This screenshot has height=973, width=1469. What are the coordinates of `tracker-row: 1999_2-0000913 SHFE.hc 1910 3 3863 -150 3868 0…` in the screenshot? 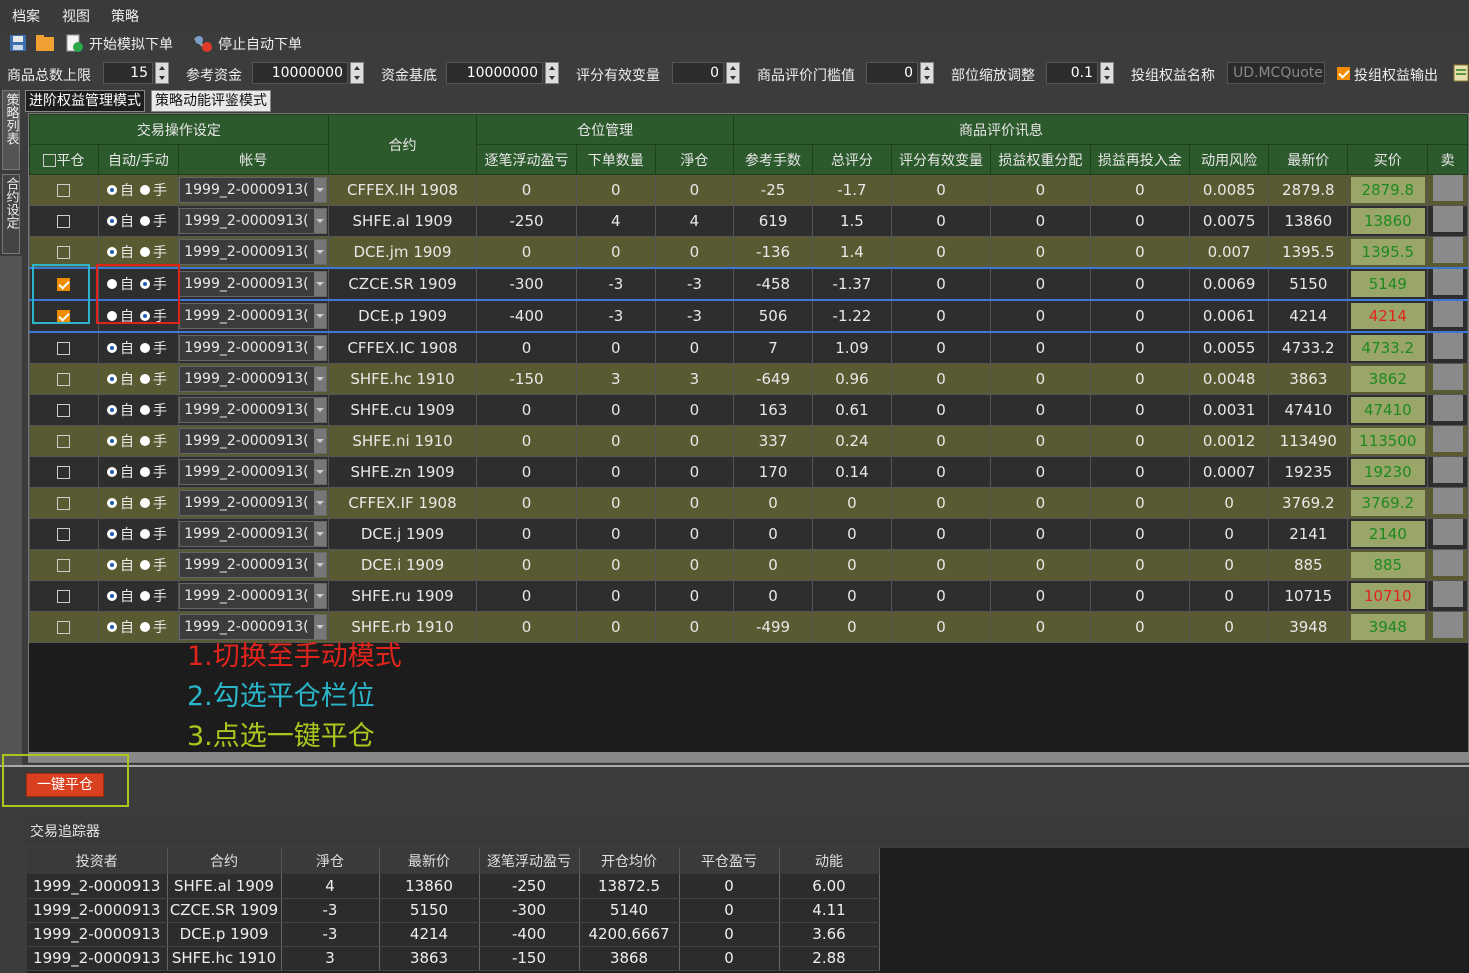 It's located at (453, 958).